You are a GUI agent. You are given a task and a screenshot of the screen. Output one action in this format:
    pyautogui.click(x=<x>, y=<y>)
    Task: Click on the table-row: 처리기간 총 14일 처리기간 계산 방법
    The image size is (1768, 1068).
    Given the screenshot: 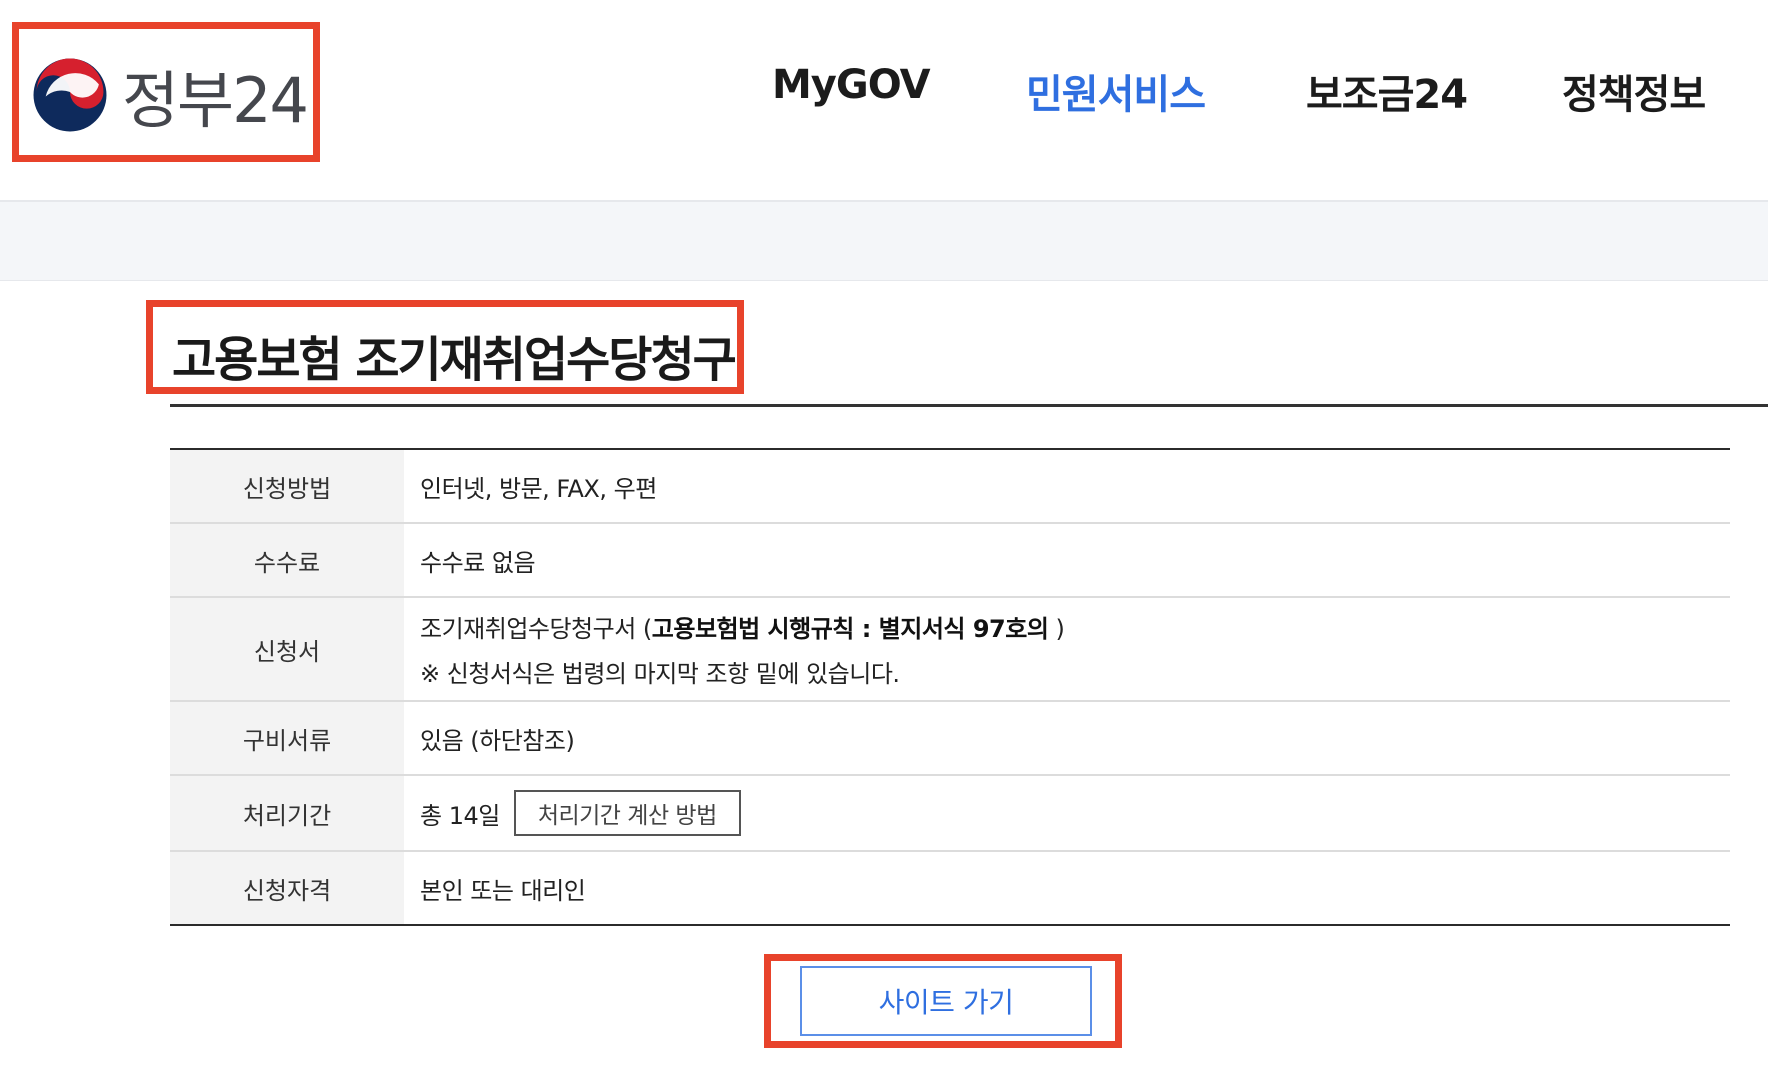 What is the action you would take?
    pyautogui.click(x=950, y=814)
    